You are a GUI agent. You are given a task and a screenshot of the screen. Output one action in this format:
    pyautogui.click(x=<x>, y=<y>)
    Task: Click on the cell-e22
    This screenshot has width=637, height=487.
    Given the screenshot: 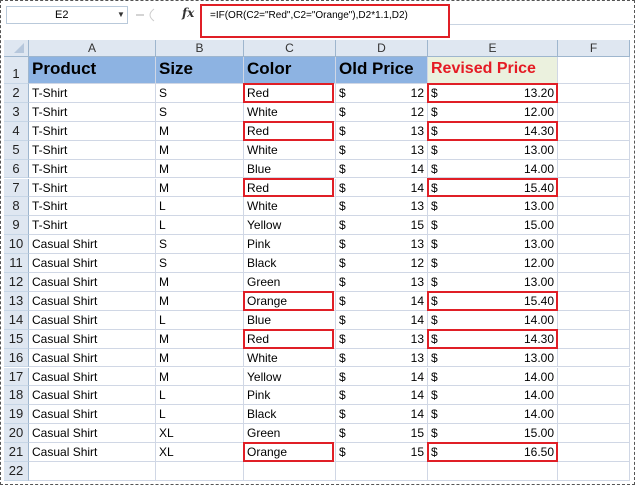 What is the action you would take?
    pyautogui.click(x=493, y=471)
    